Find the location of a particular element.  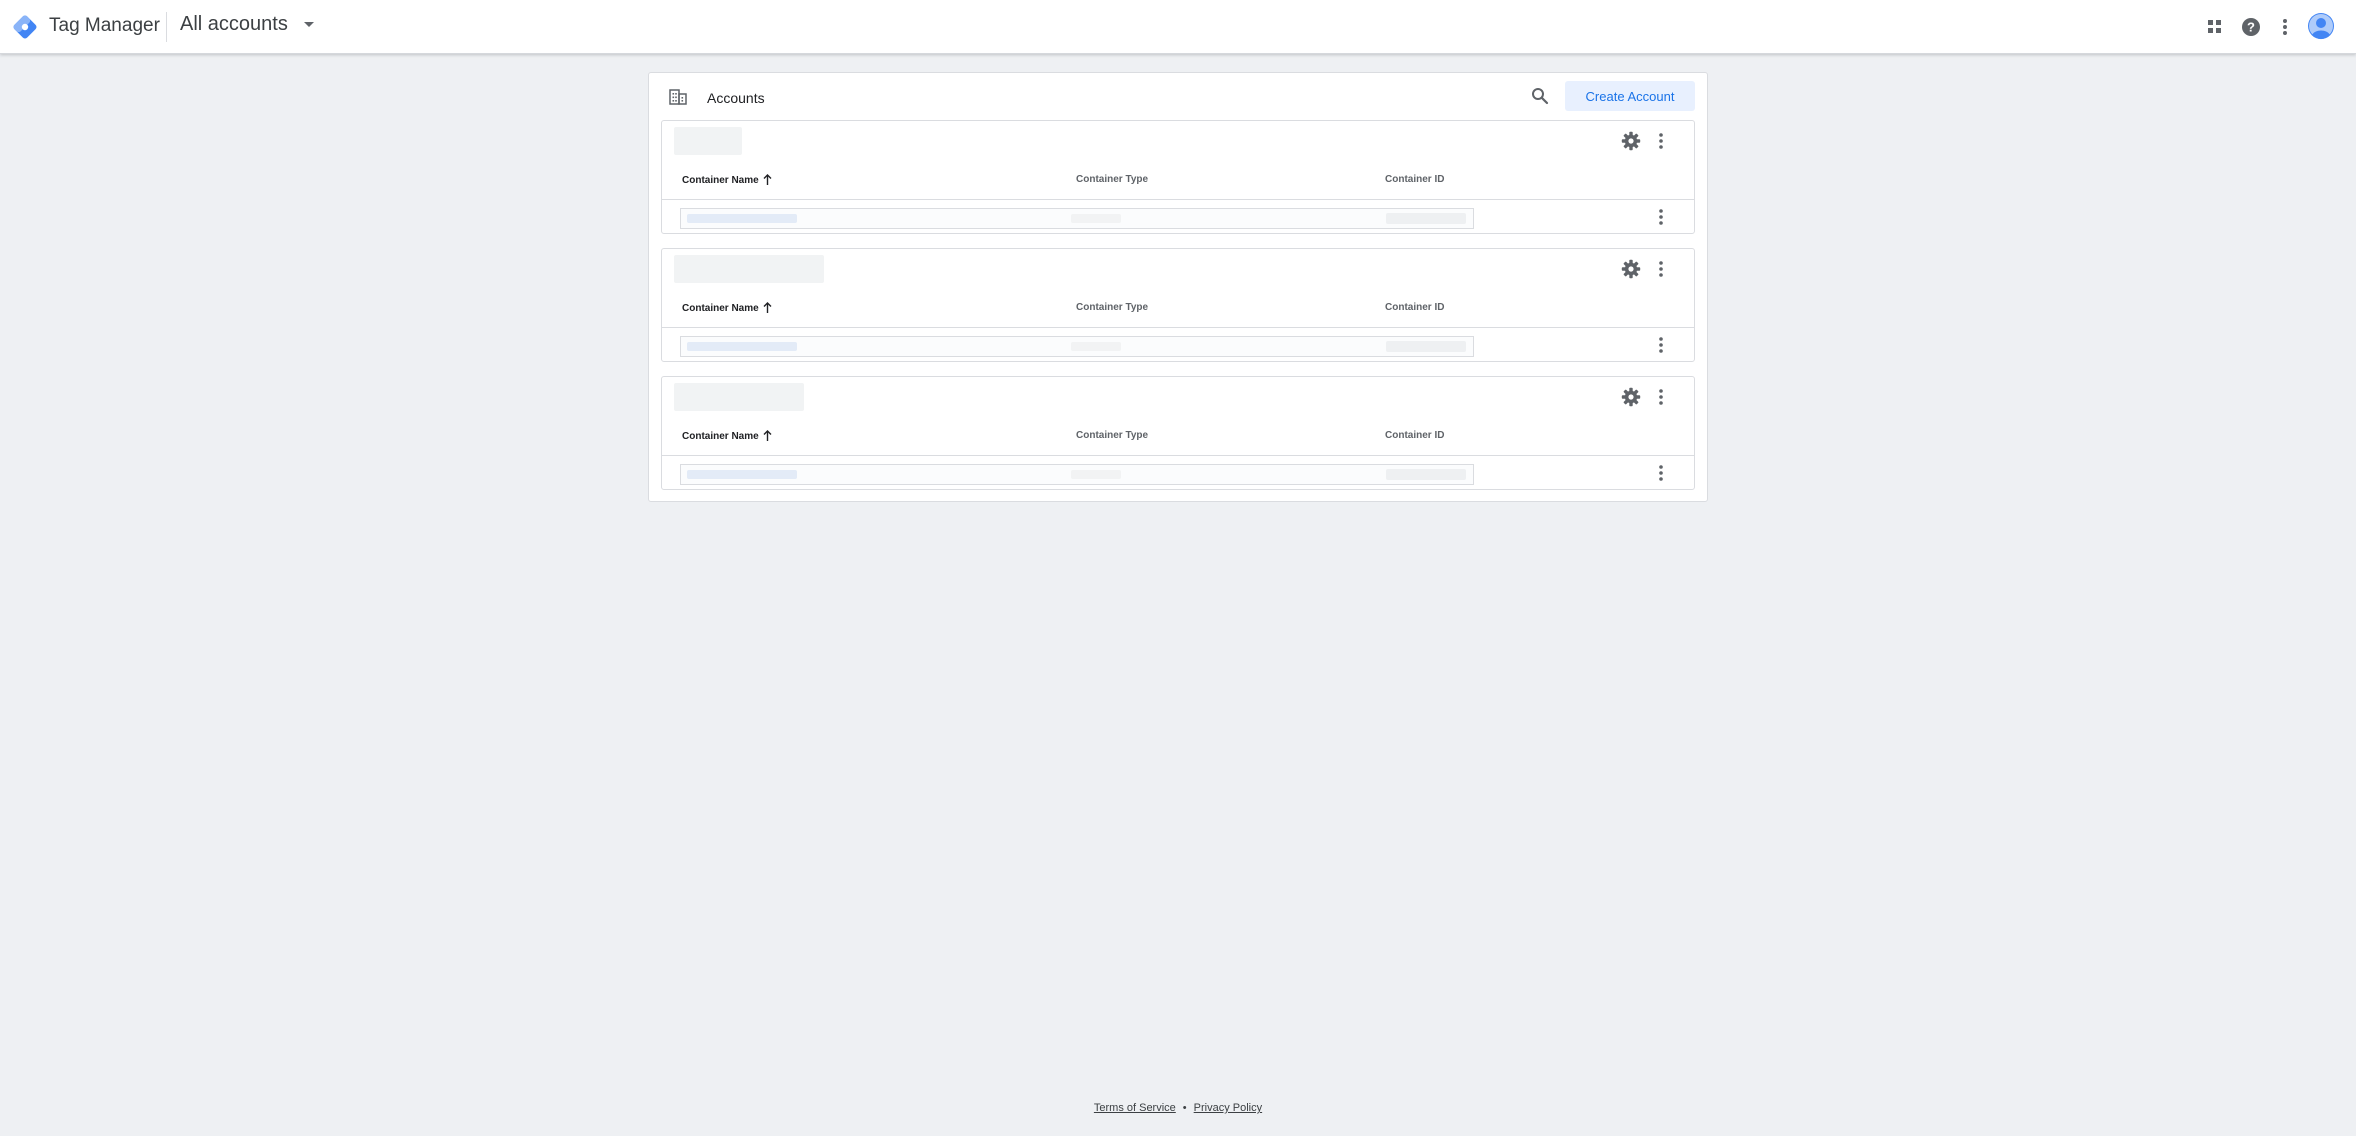

search-icon is located at coordinates (1540, 98).